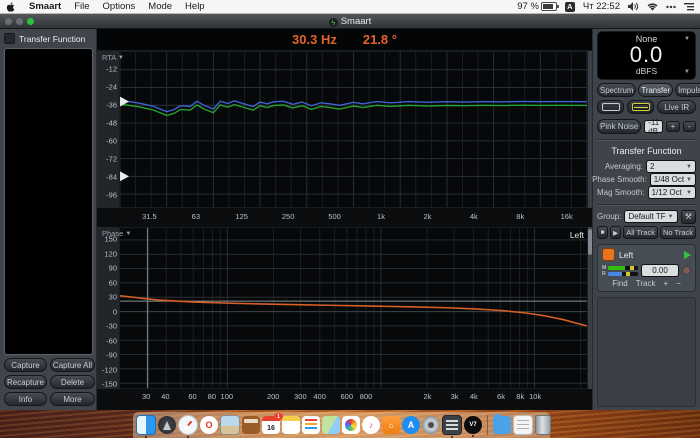  Describe the element at coordinates (116, 233) in the screenshot. I see `plot-type-selector-phase: Phase ▼` at that location.